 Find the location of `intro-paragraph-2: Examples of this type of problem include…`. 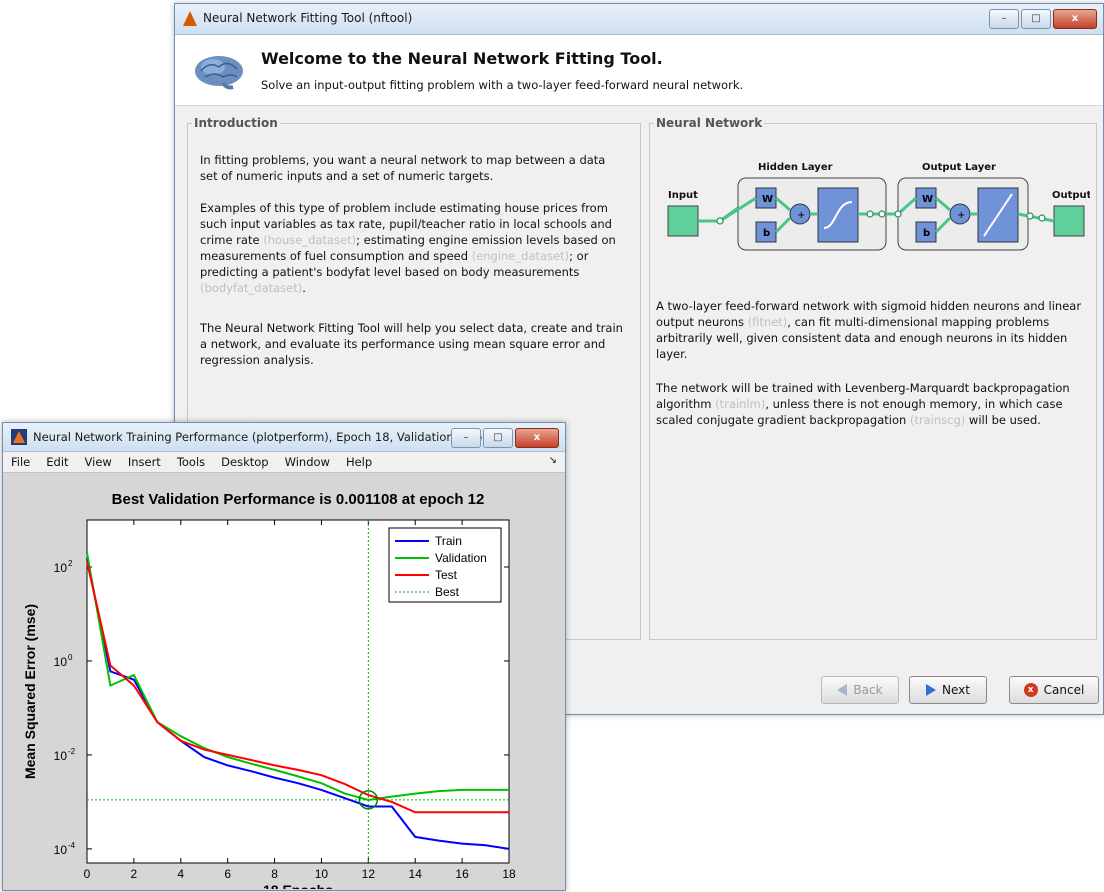

intro-paragraph-2: Examples of this type of problem include… is located at coordinates (413, 248).